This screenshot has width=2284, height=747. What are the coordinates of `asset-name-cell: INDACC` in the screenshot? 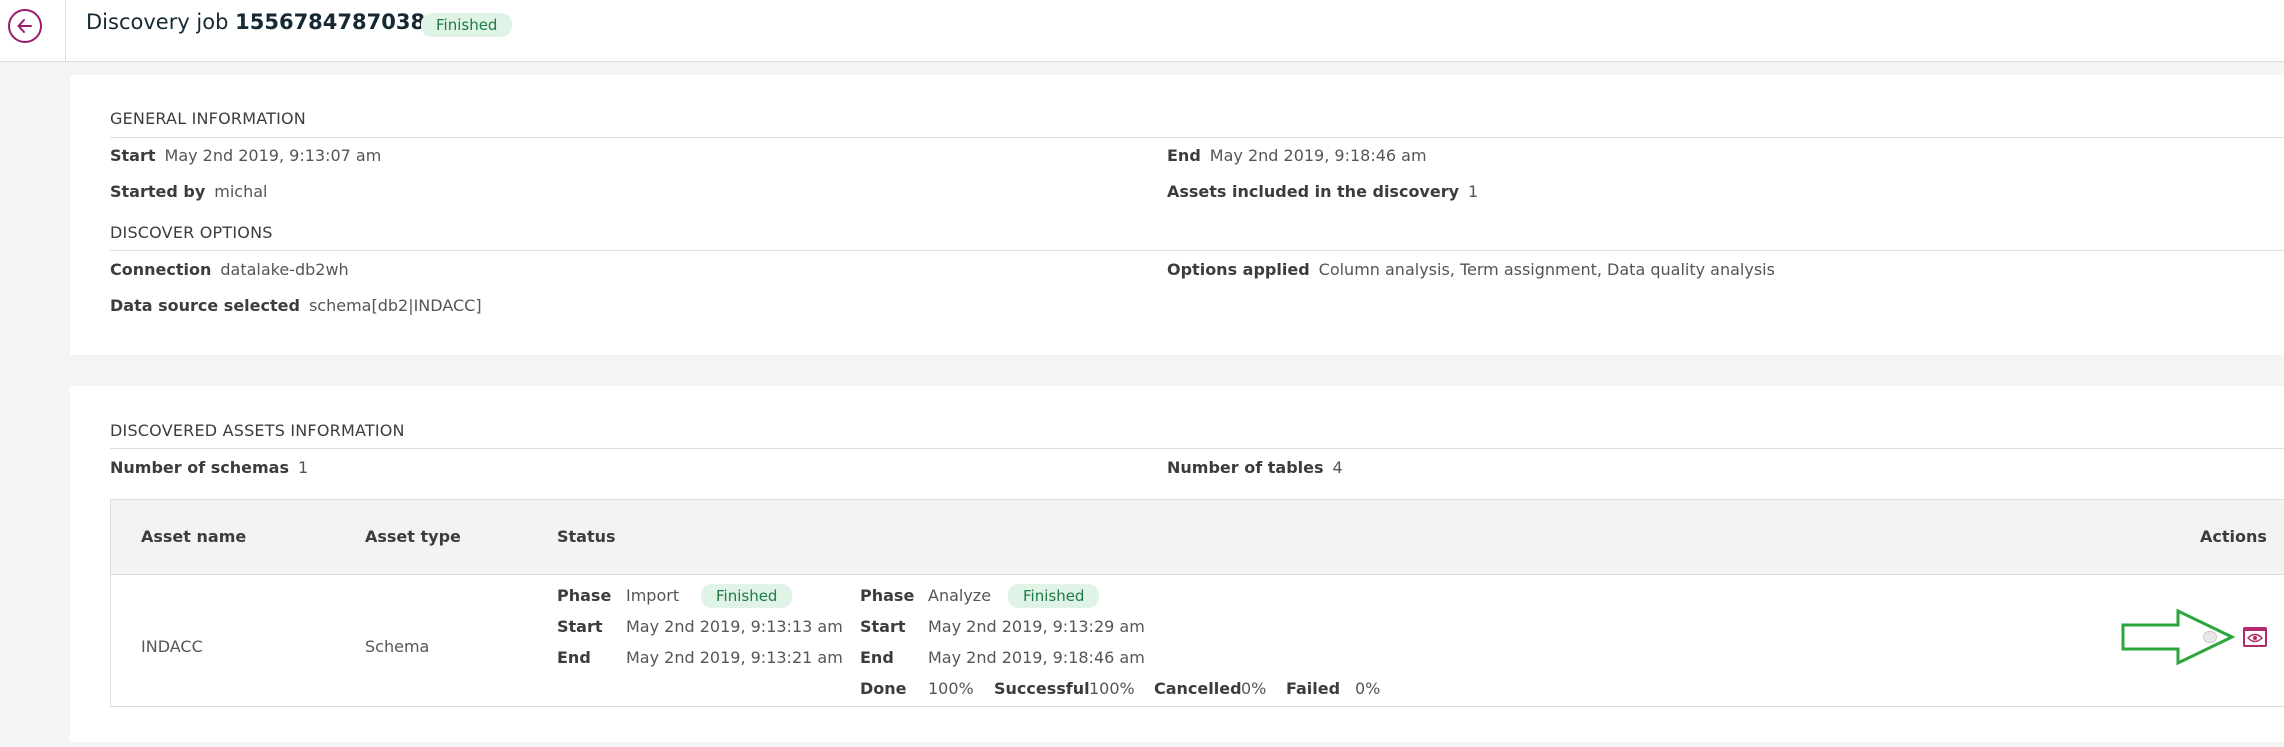 It's located at (172, 646).